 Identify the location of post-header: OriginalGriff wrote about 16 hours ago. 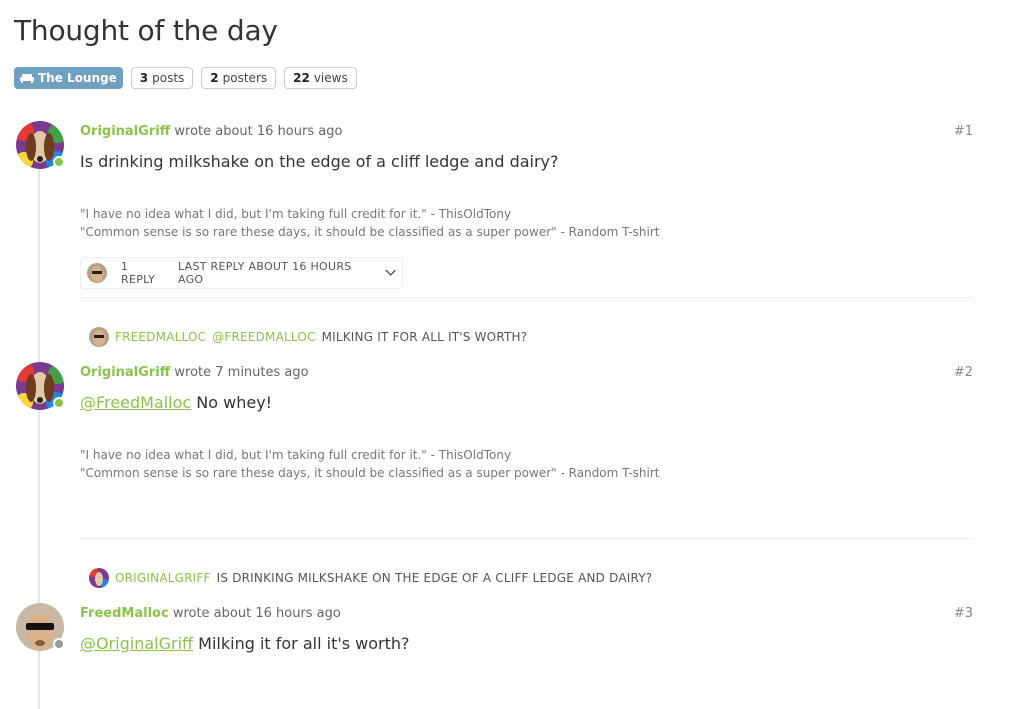
(211, 131).